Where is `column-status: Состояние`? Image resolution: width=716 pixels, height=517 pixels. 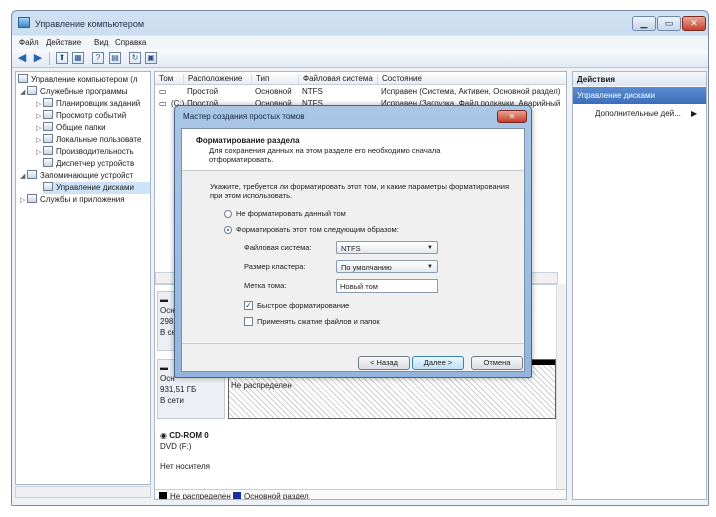
column-status: Состояние is located at coordinates (399, 79).